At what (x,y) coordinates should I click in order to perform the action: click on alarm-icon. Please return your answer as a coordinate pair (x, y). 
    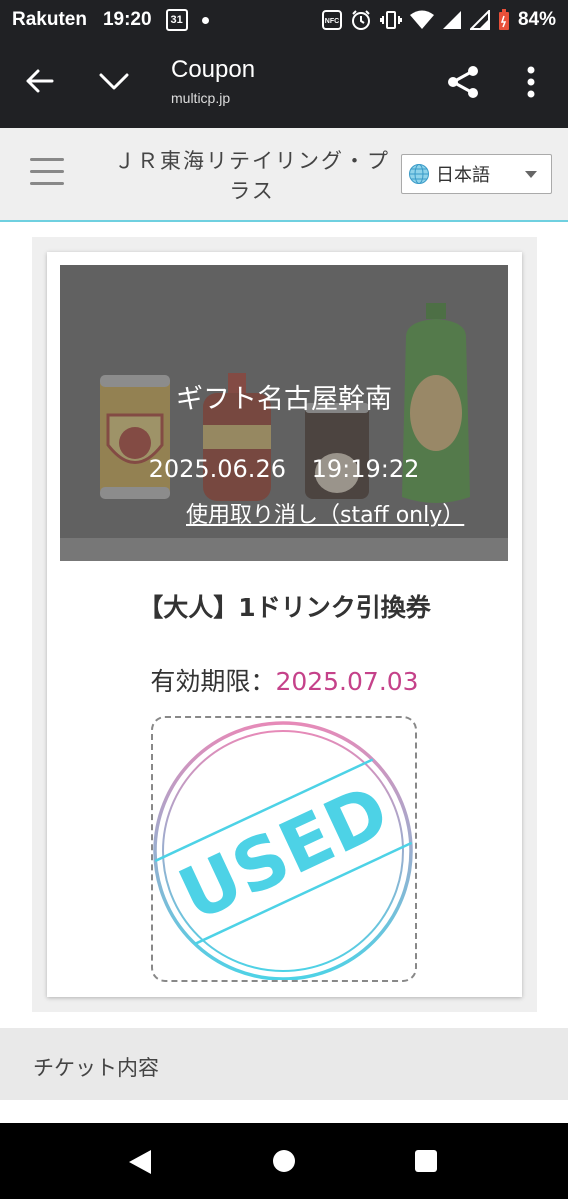
    Looking at the image, I should click on (360, 20).